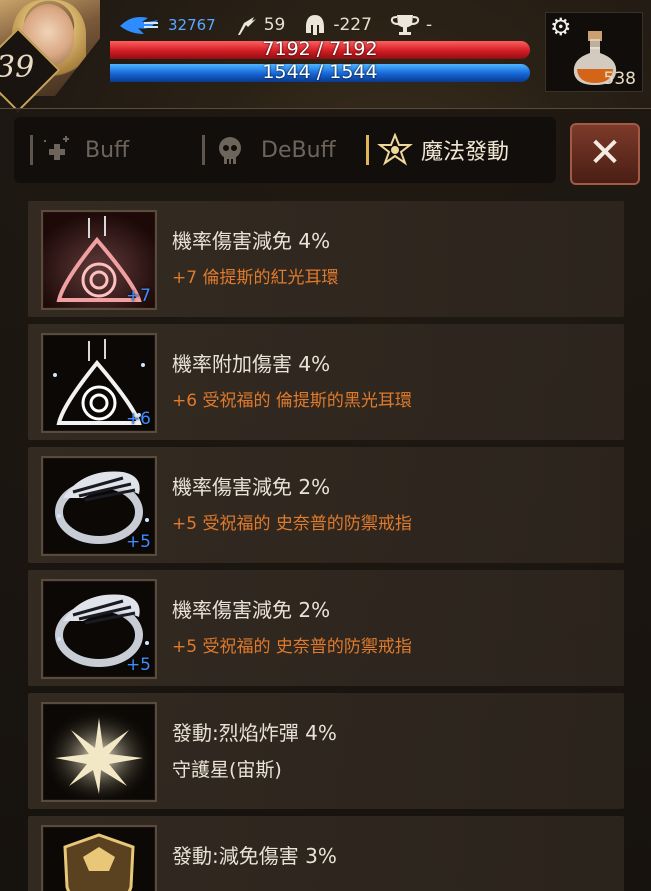 This screenshot has height=891, width=651. What do you see at coordinates (429, 25) in the screenshot?
I see `trophy-value: -` at bounding box center [429, 25].